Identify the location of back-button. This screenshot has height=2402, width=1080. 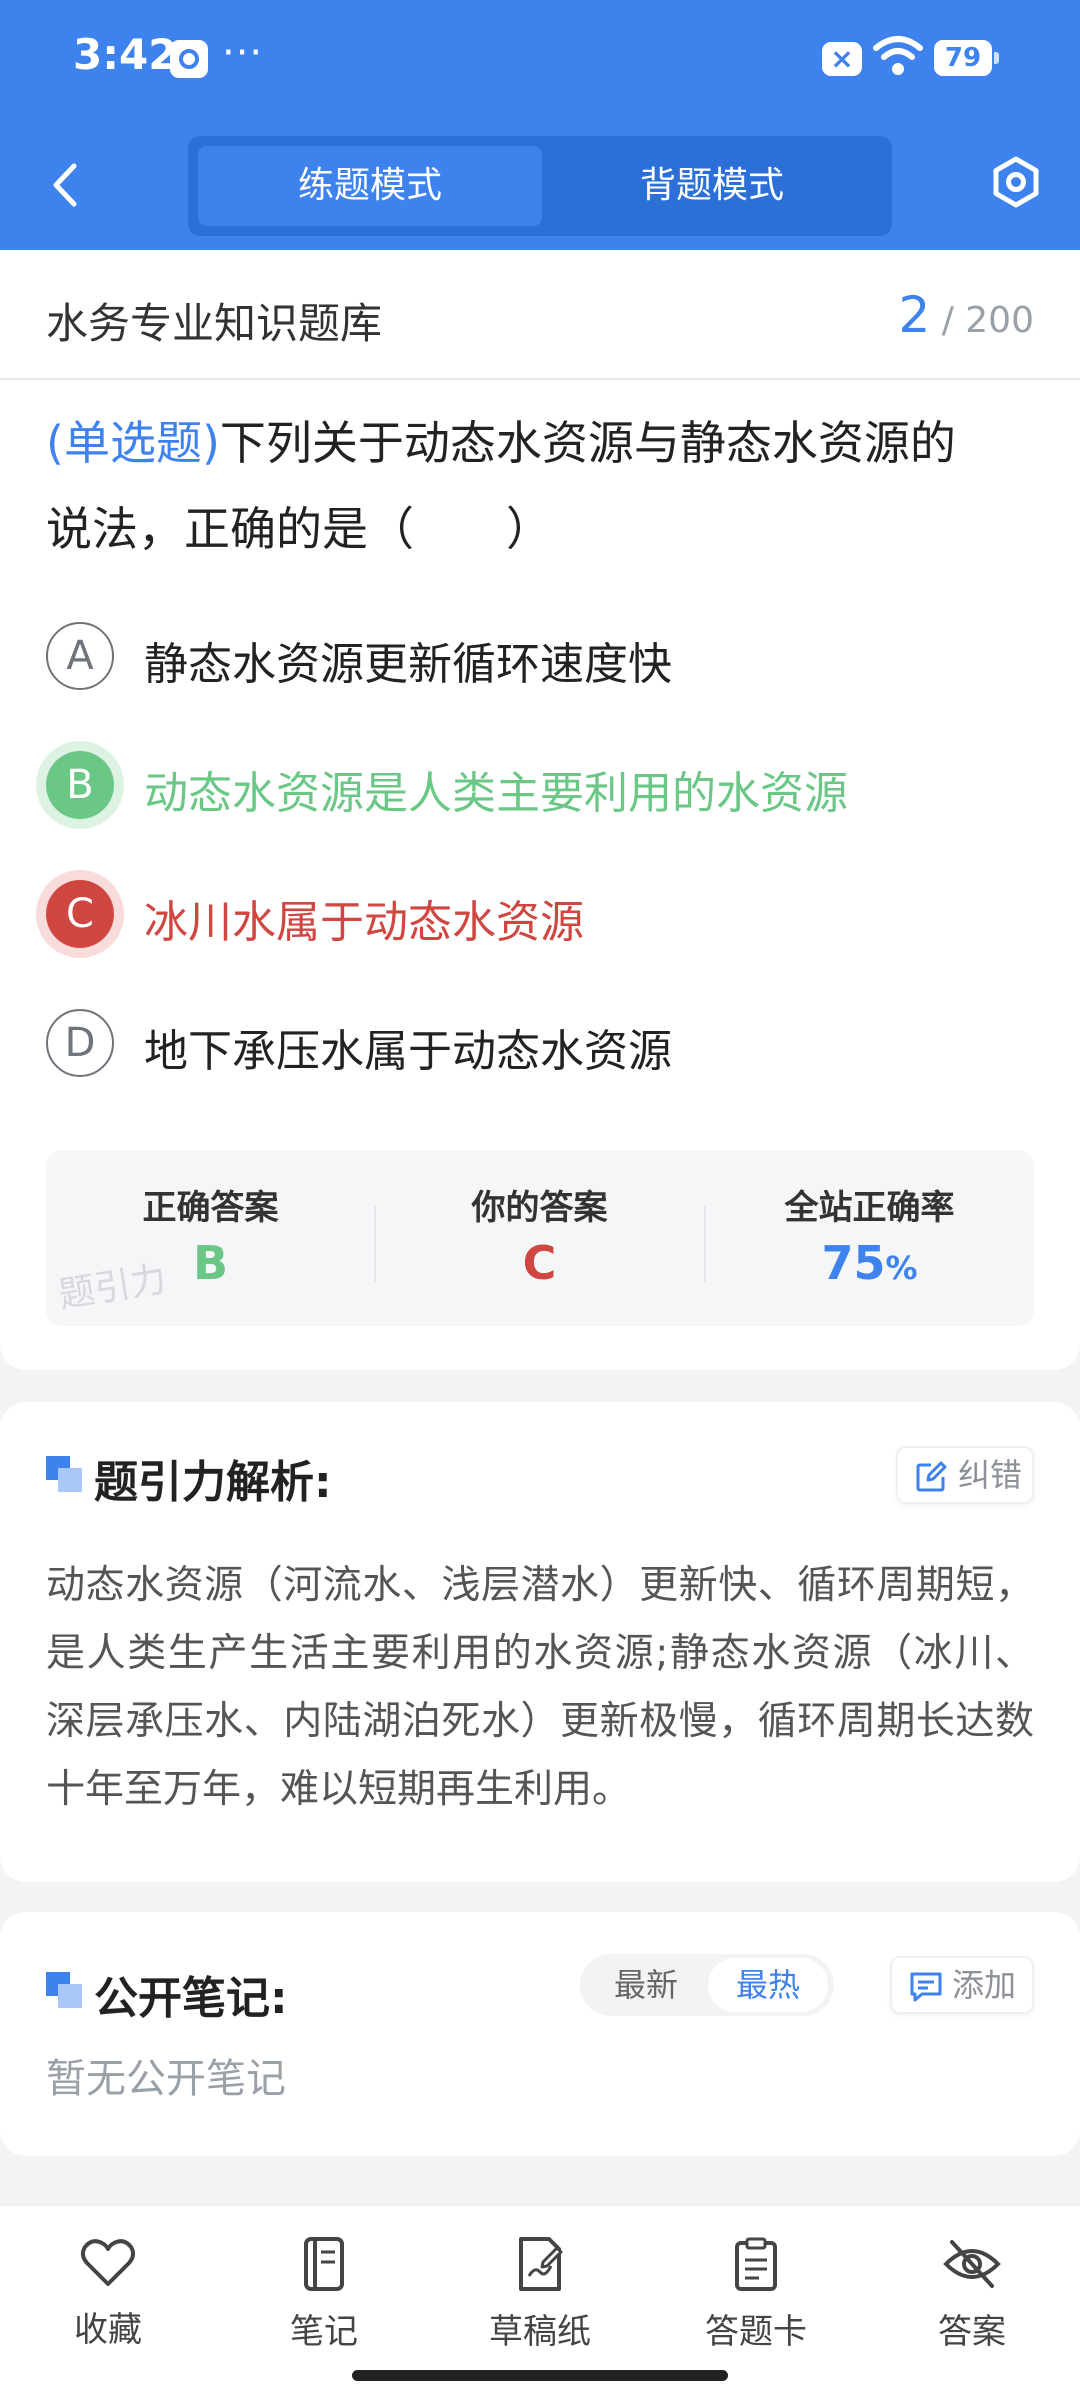
(65, 185).